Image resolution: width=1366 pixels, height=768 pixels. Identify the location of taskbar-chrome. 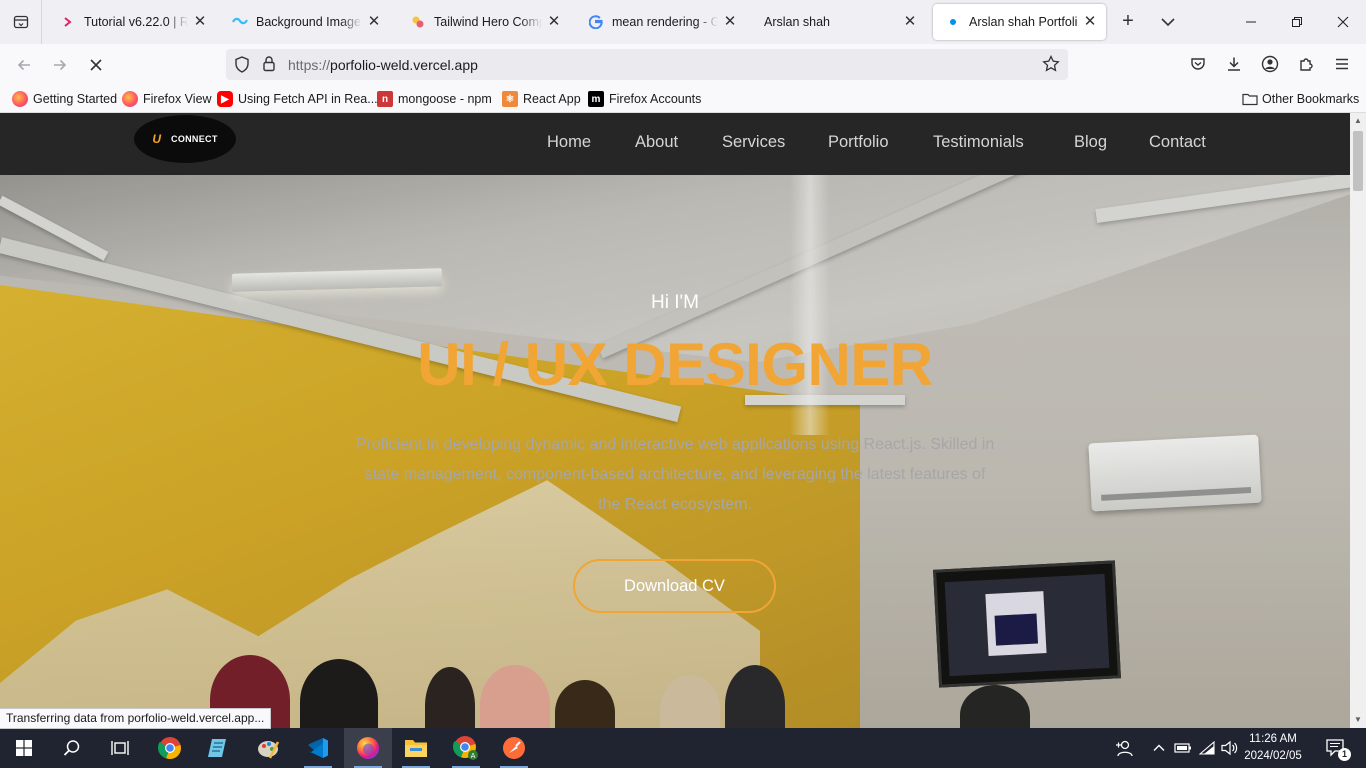
(170, 748).